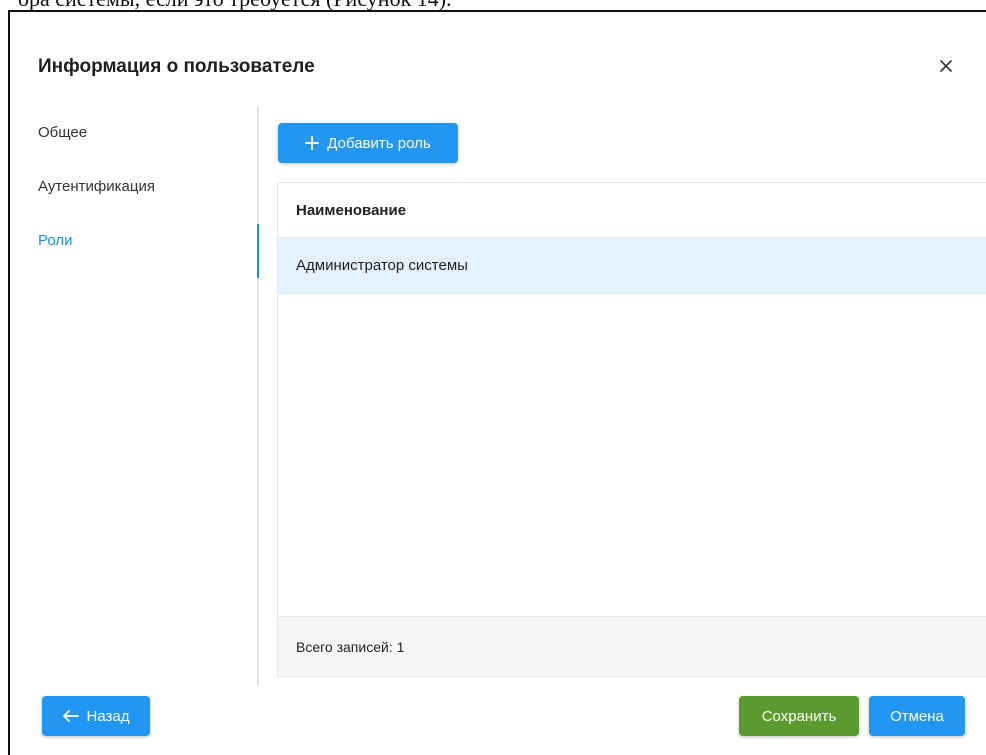 This screenshot has width=986, height=755. Describe the element at coordinates (143, 133) in the screenshot. I see `sidebar-item-general: Общее` at that location.